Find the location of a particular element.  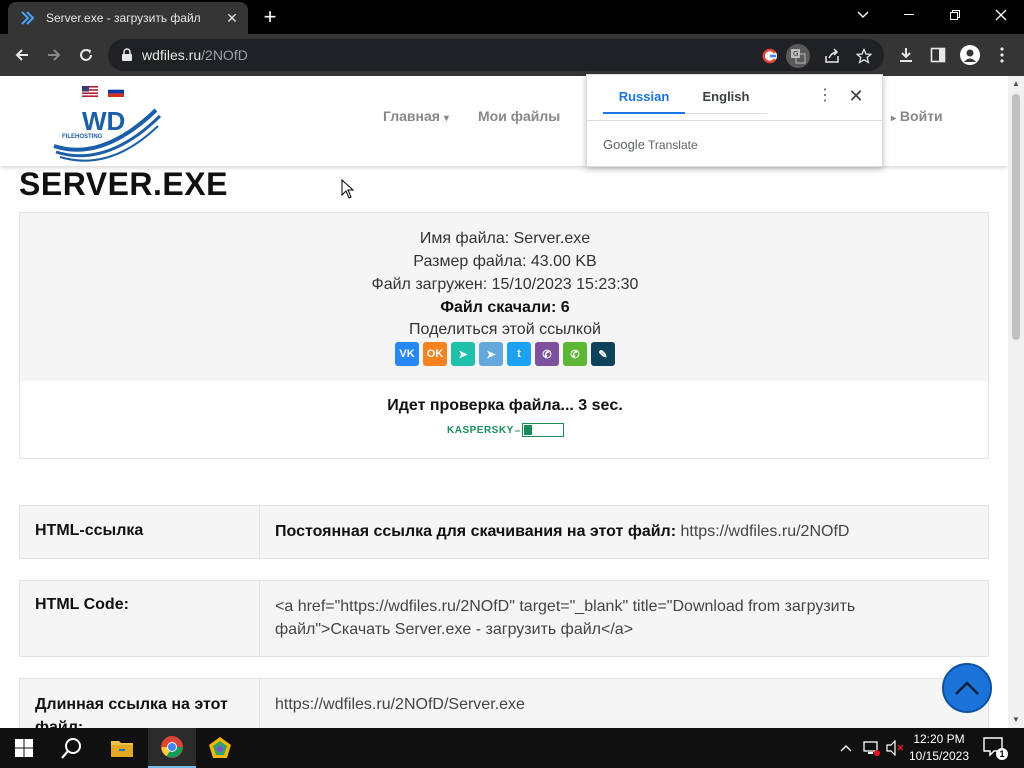

side-panel-icon is located at coordinates (938, 55).